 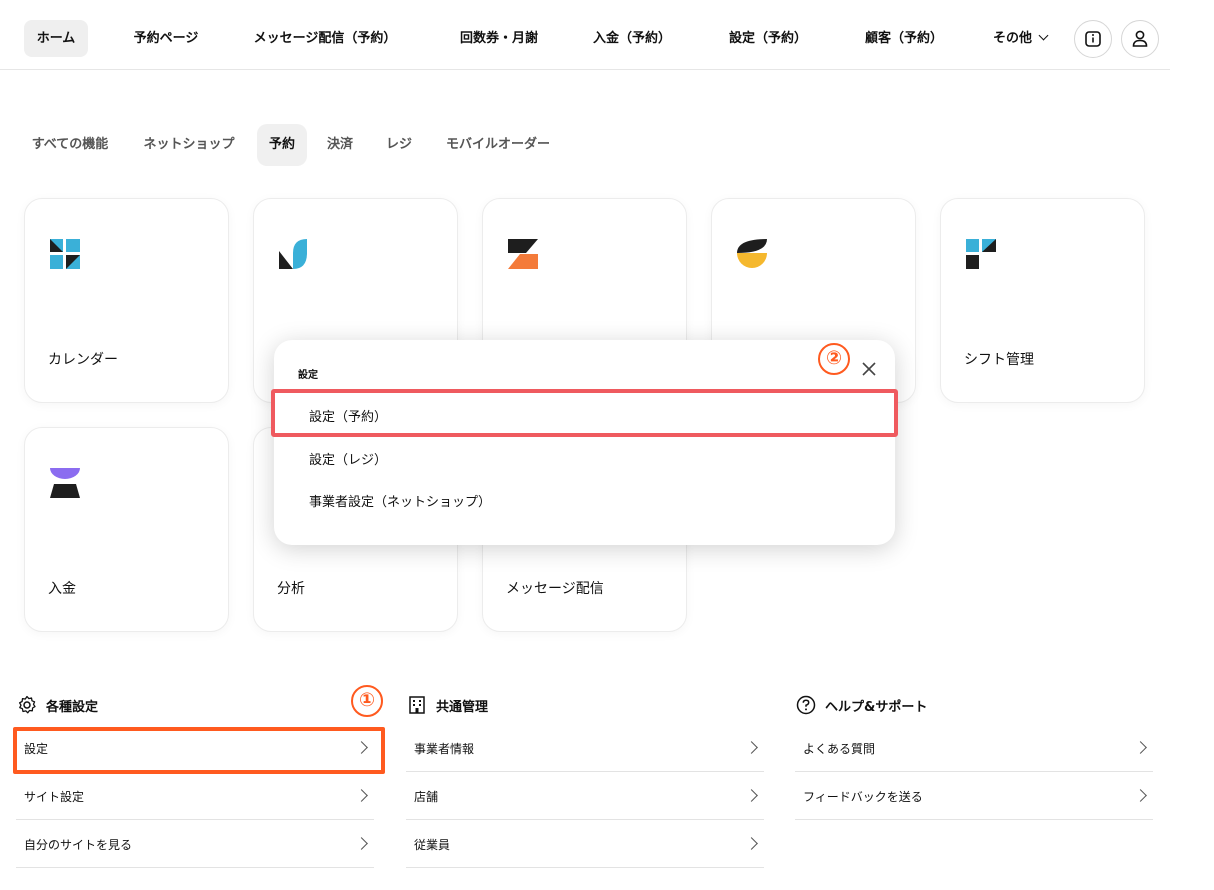 I want to click on nav-home: ホーム, so click(x=56, y=38).